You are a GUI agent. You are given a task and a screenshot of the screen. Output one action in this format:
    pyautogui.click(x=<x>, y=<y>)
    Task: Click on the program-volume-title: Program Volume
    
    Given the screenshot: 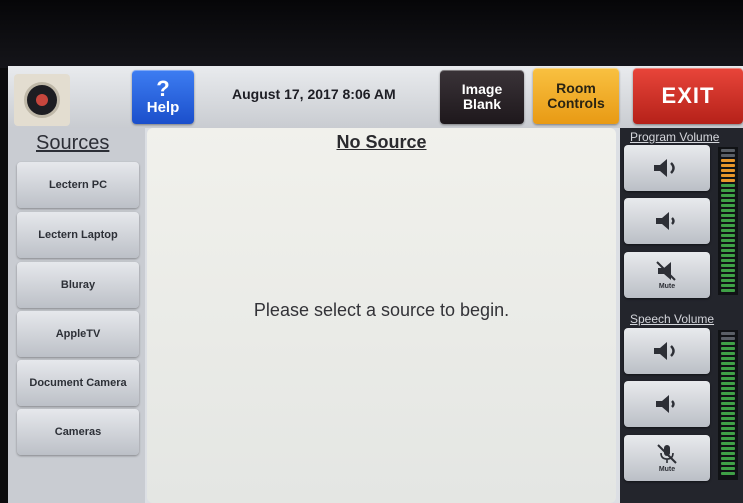 What is the action you would take?
    pyautogui.click(x=675, y=137)
    